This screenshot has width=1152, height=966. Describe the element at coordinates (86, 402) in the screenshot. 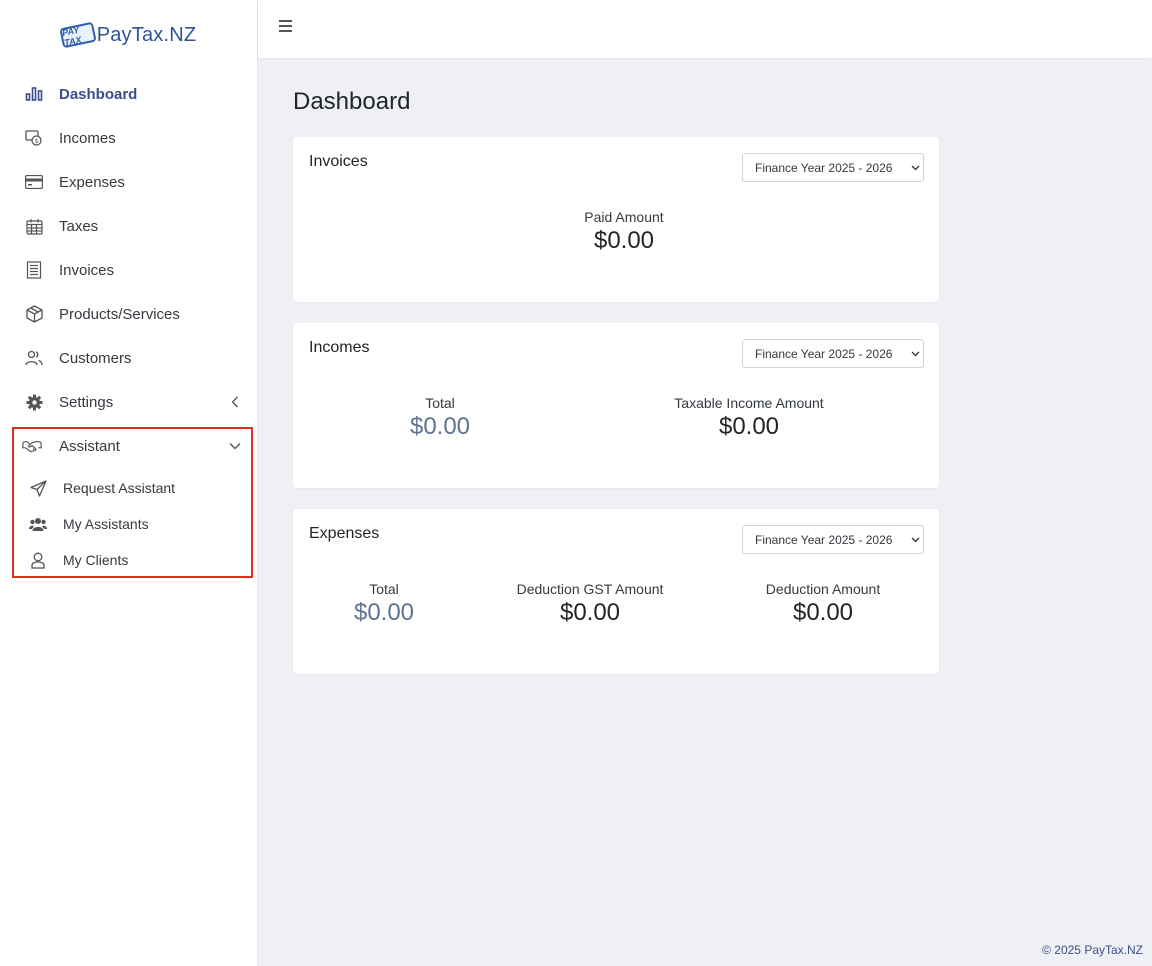

I see `sidebar-item-label: Settings` at that location.